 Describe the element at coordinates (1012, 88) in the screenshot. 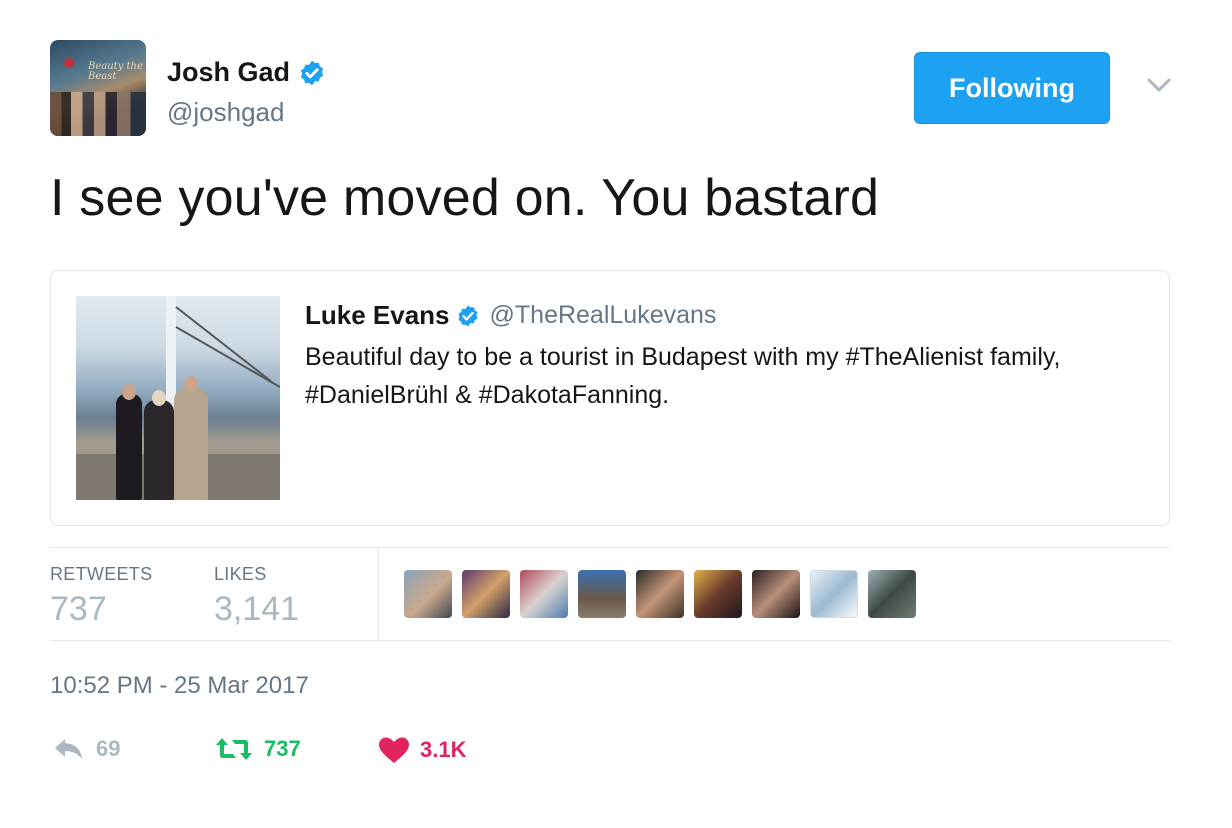

I see `following-button: Following` at that location.